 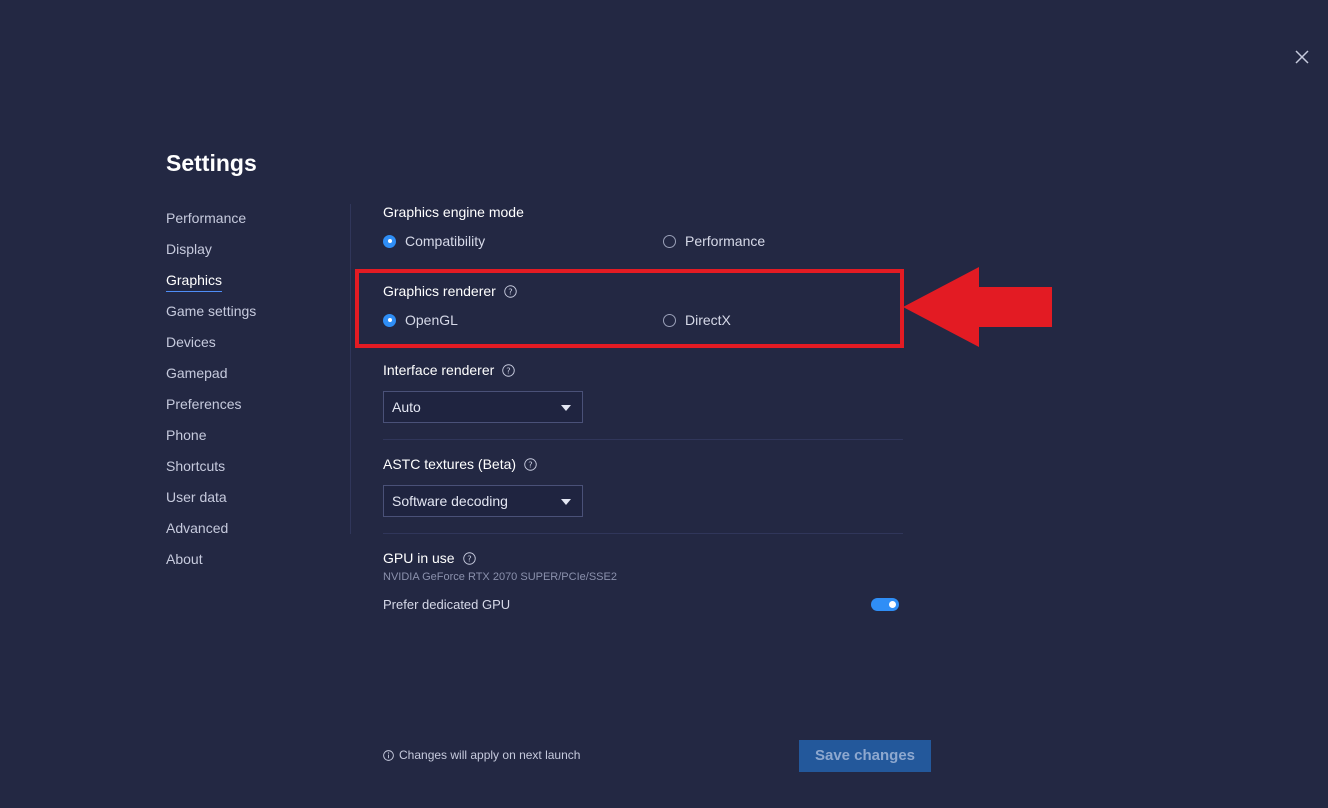 I want to click on page-title: Settings, so click(x=211, y=163).